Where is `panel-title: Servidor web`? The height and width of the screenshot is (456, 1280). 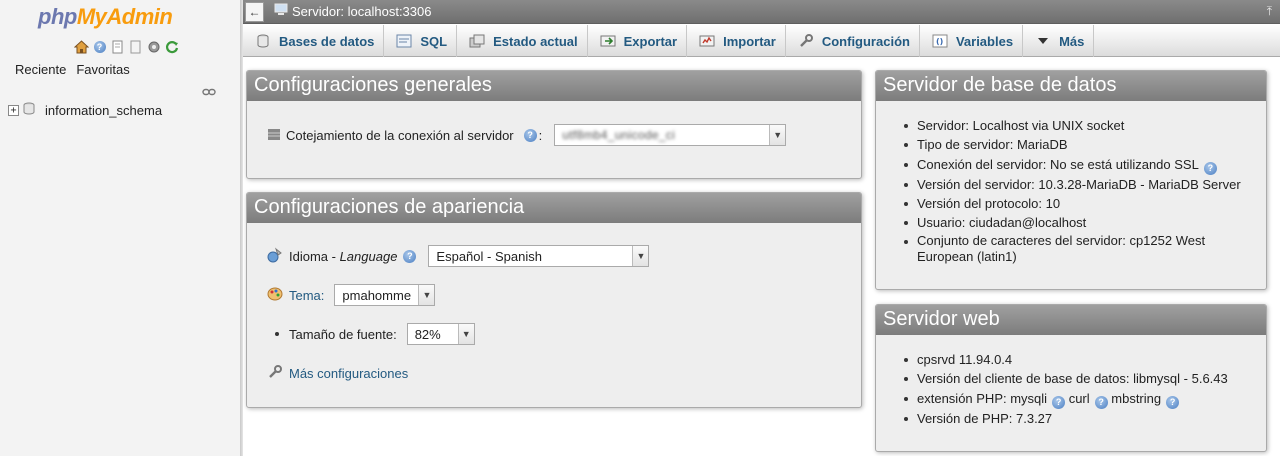 panel-title: Servidor web is located at coordinates (1071, 320).